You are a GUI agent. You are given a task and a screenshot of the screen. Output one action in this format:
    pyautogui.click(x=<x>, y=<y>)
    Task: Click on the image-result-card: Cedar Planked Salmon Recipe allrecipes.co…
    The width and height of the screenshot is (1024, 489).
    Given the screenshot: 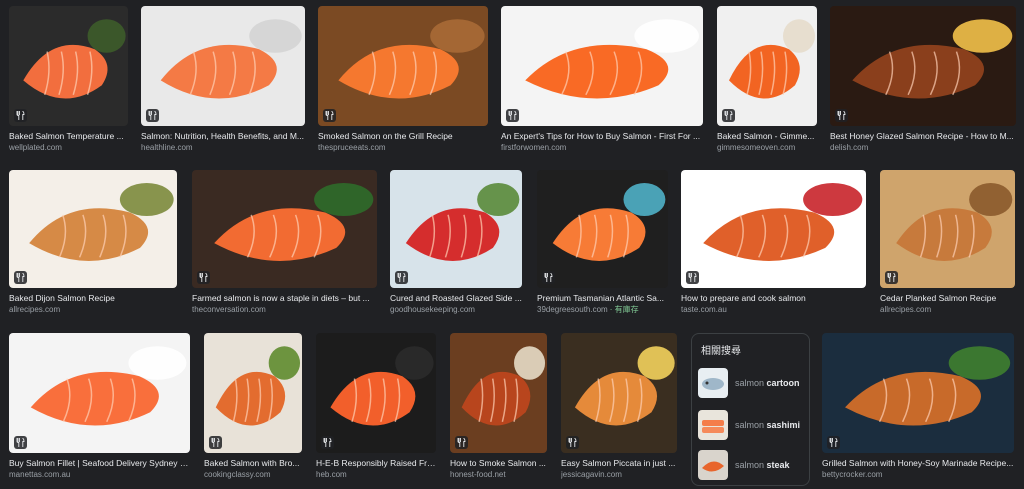 What is the action you would take?
    pyautogui.click(x=947, y=242)
    